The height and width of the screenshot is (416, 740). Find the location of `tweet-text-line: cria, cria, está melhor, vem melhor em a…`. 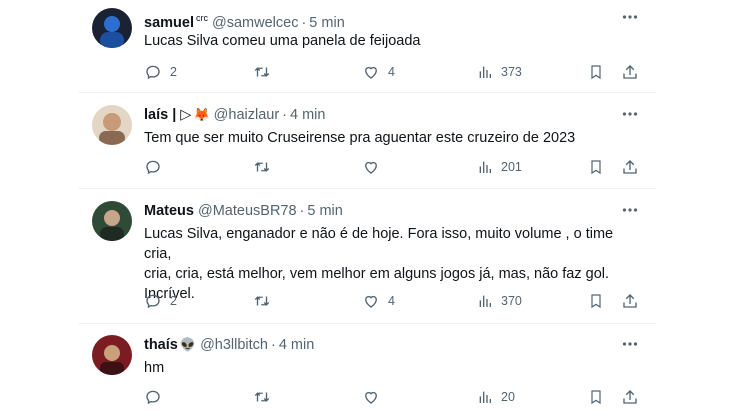

tweet-text-line: cria, cria, está melhor, vem melhor em a… is located at coordinates (377, 274).